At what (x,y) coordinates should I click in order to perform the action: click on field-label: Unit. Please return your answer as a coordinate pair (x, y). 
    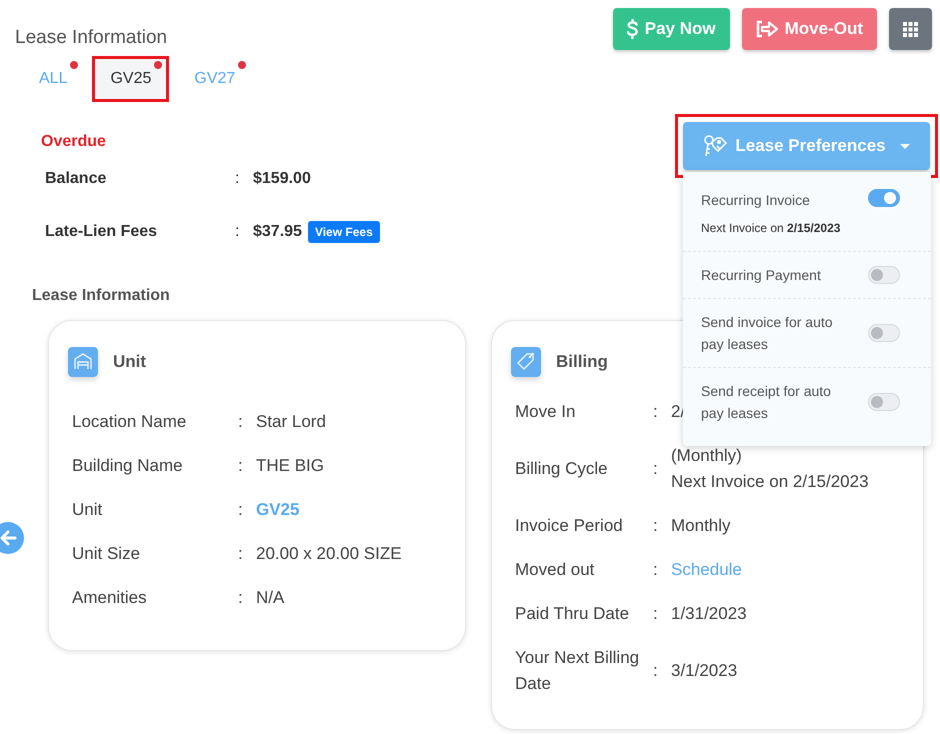
    Looking at the image, I should click on (87, 510).